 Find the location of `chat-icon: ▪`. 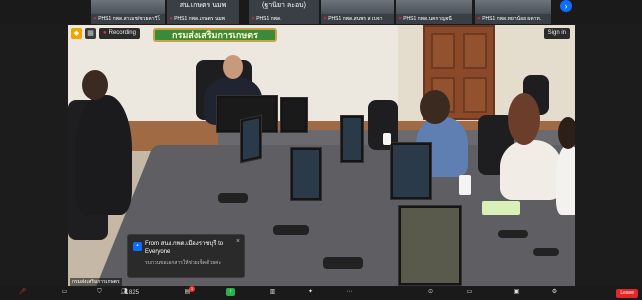

chat-icon: ▪ is located at coordinates (137, 246).